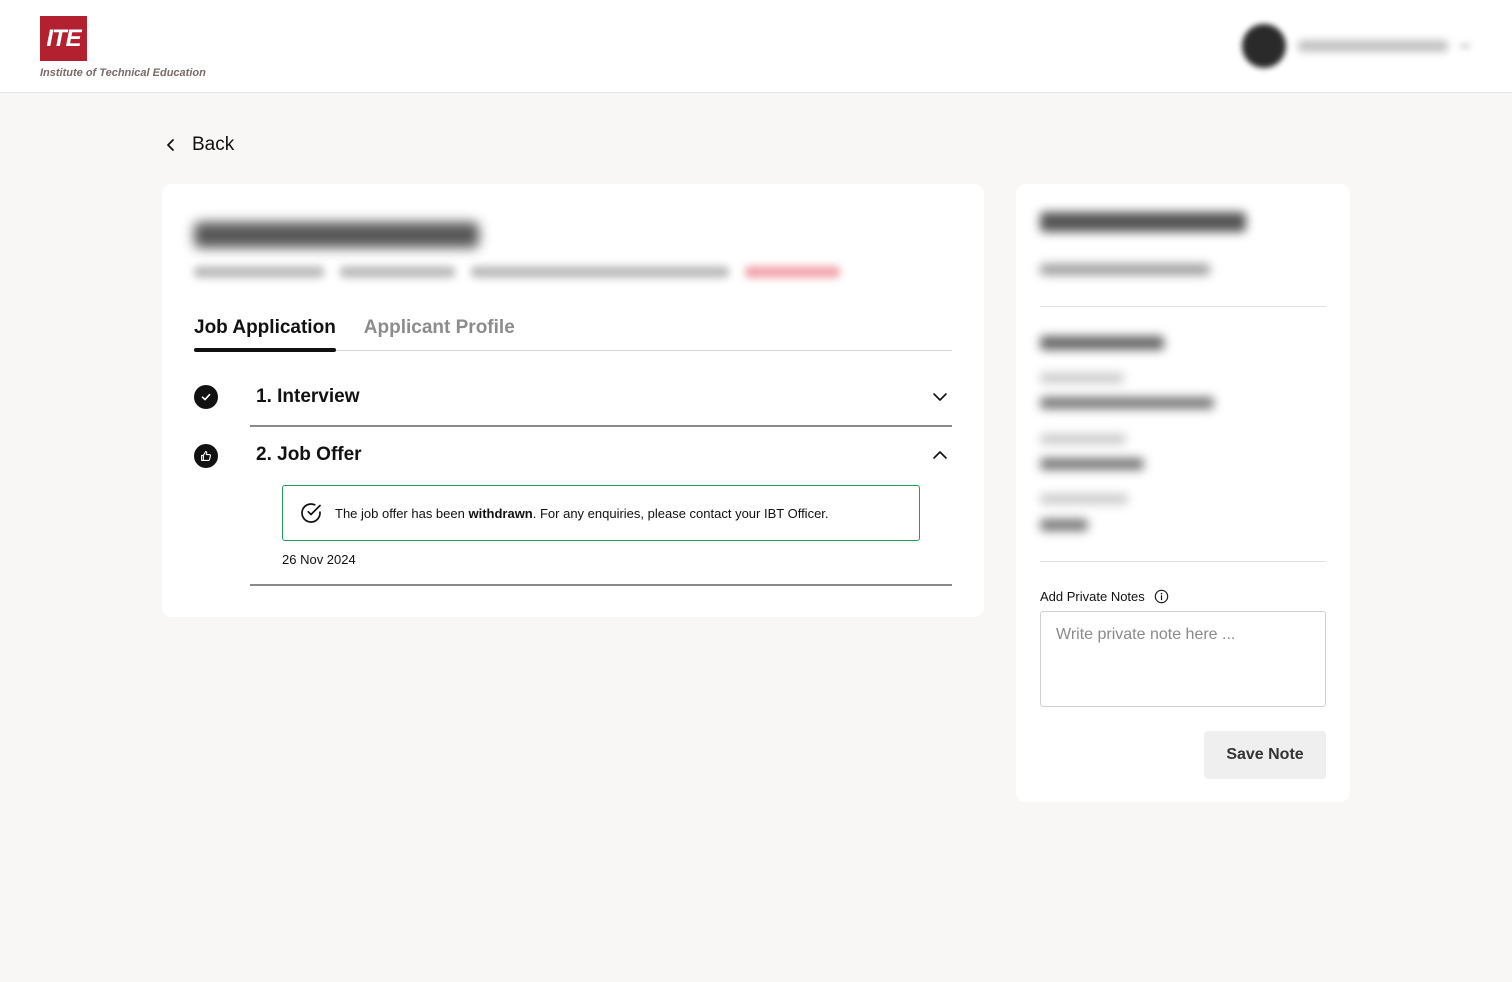  What do you see at coordinates (336, 235) in the screenshot?
I see `applicant-name-redacted` at bounding box center [336, 235].